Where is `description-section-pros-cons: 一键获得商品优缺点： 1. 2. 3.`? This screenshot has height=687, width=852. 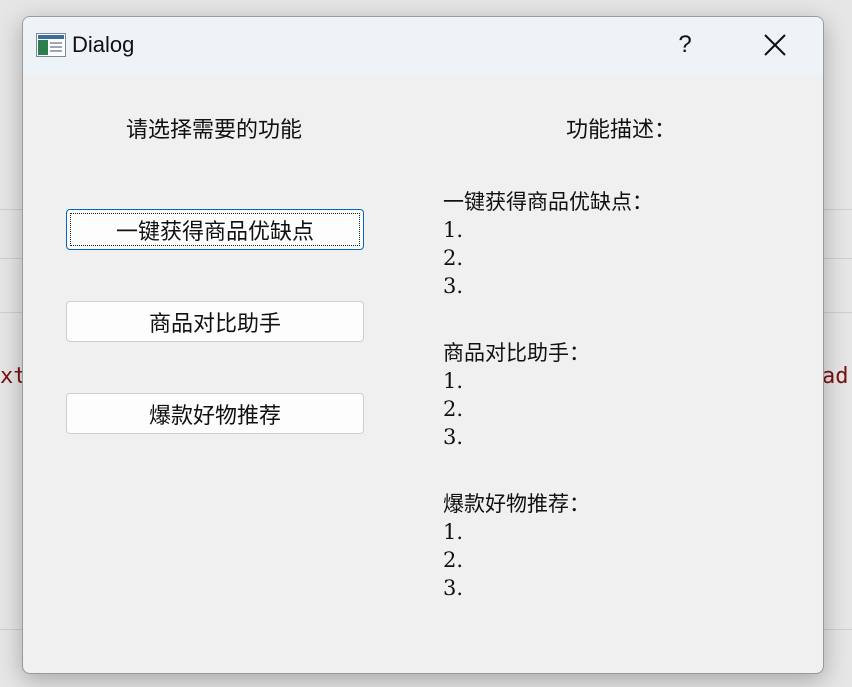
description-section-pros-cons: 一键获得商品优缺点： 1. 2. 3. is located at coordinates (548, 244).